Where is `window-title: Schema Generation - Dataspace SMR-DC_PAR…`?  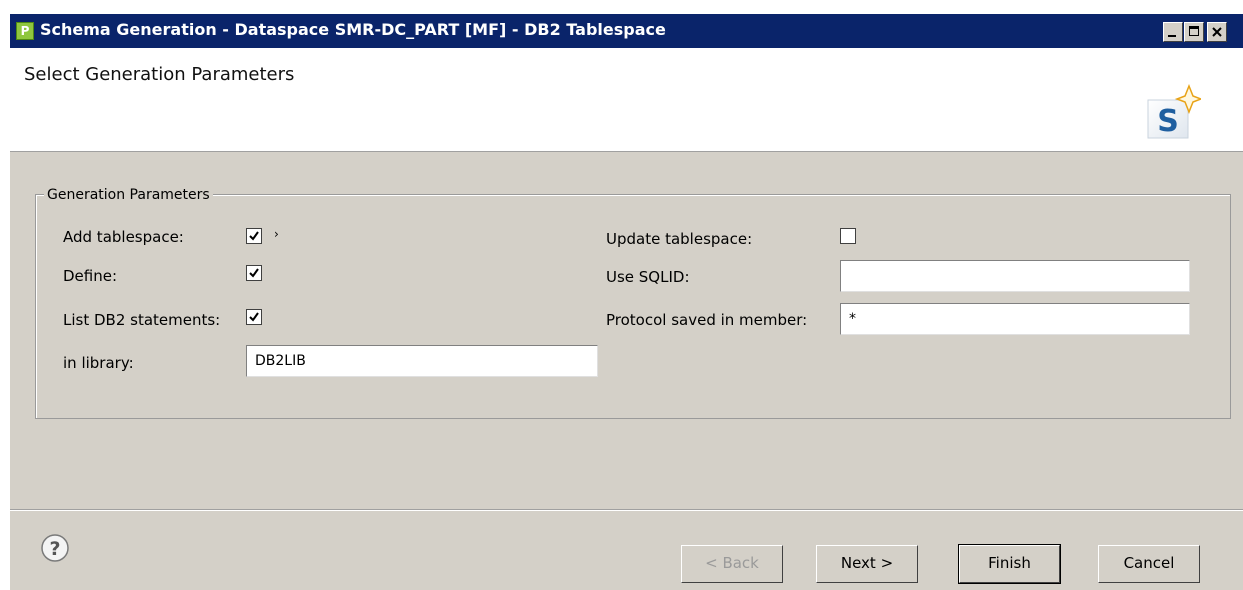 window-title: Schema Generation - Dataspace SMR-DC_PAR… is located at coordinates (353, 29).